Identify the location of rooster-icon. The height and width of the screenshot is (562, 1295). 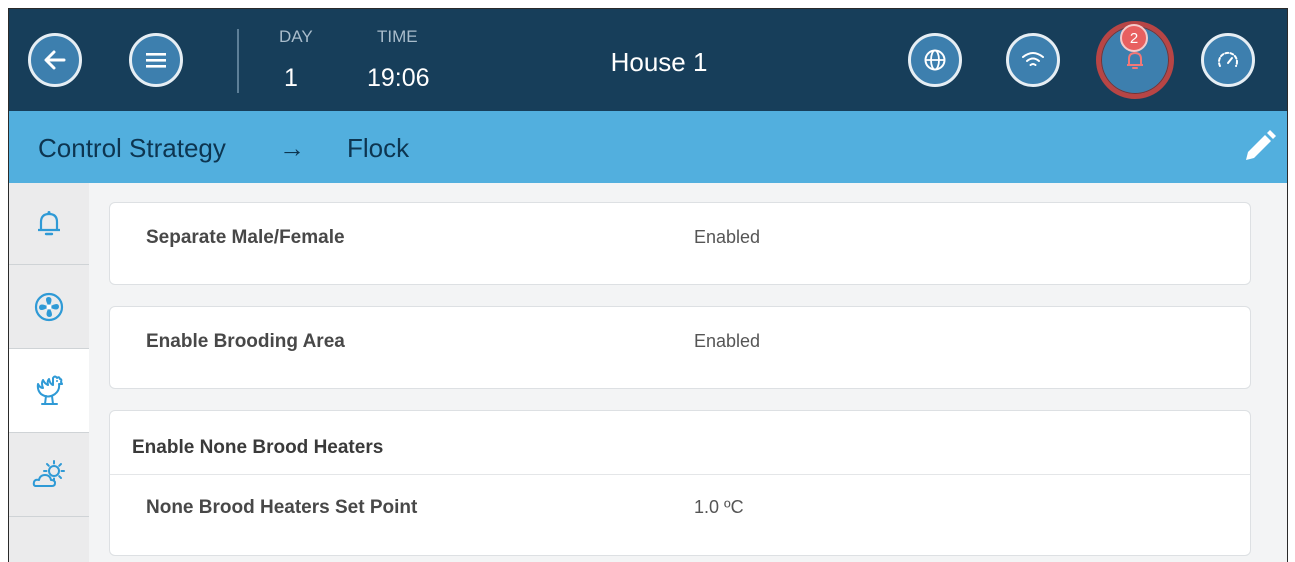
(49, 390).